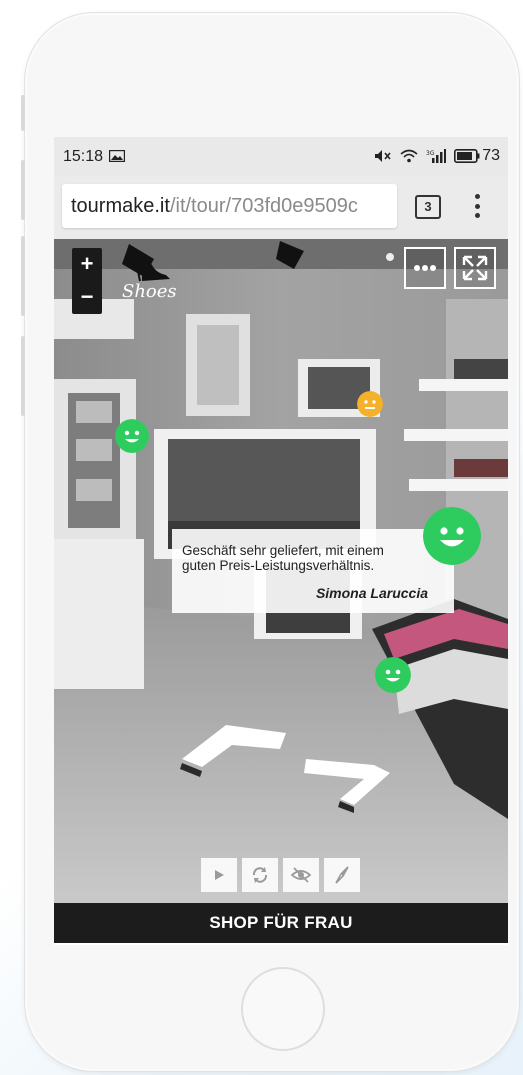 This screenshot has width=523, height=1075. Describe the element at coordinates (120, 206) in the screenshot. I see `url-host: tourmake.it` at that location.